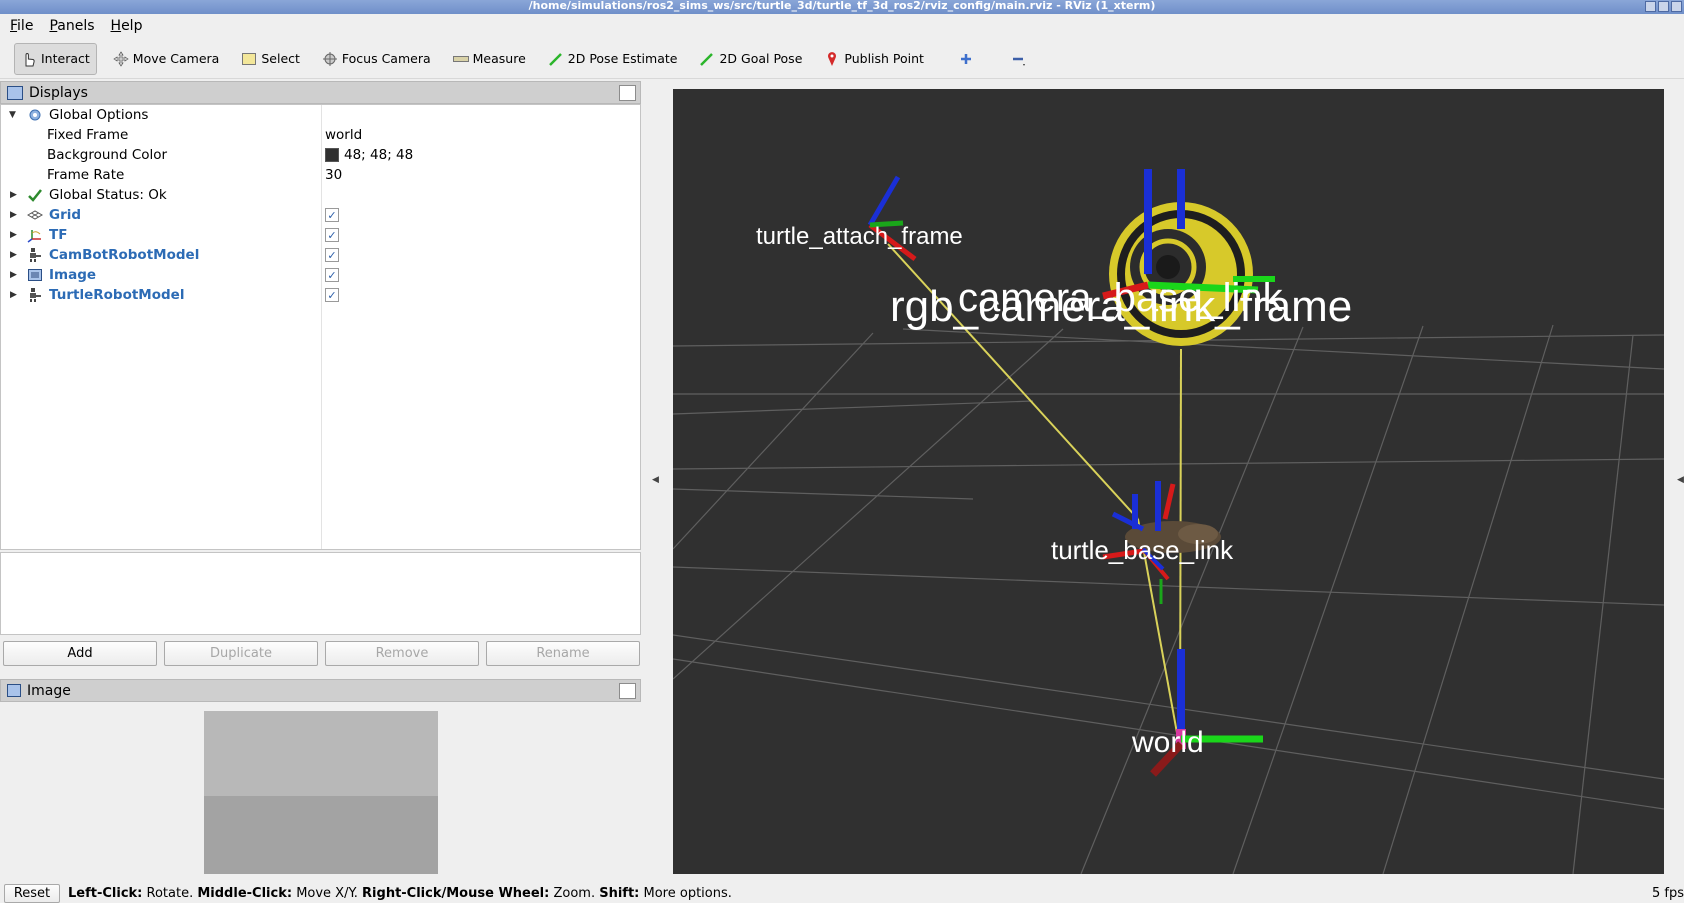 The image size is (1684, 903). I want to click on minus-icon, so click(1018, 59).